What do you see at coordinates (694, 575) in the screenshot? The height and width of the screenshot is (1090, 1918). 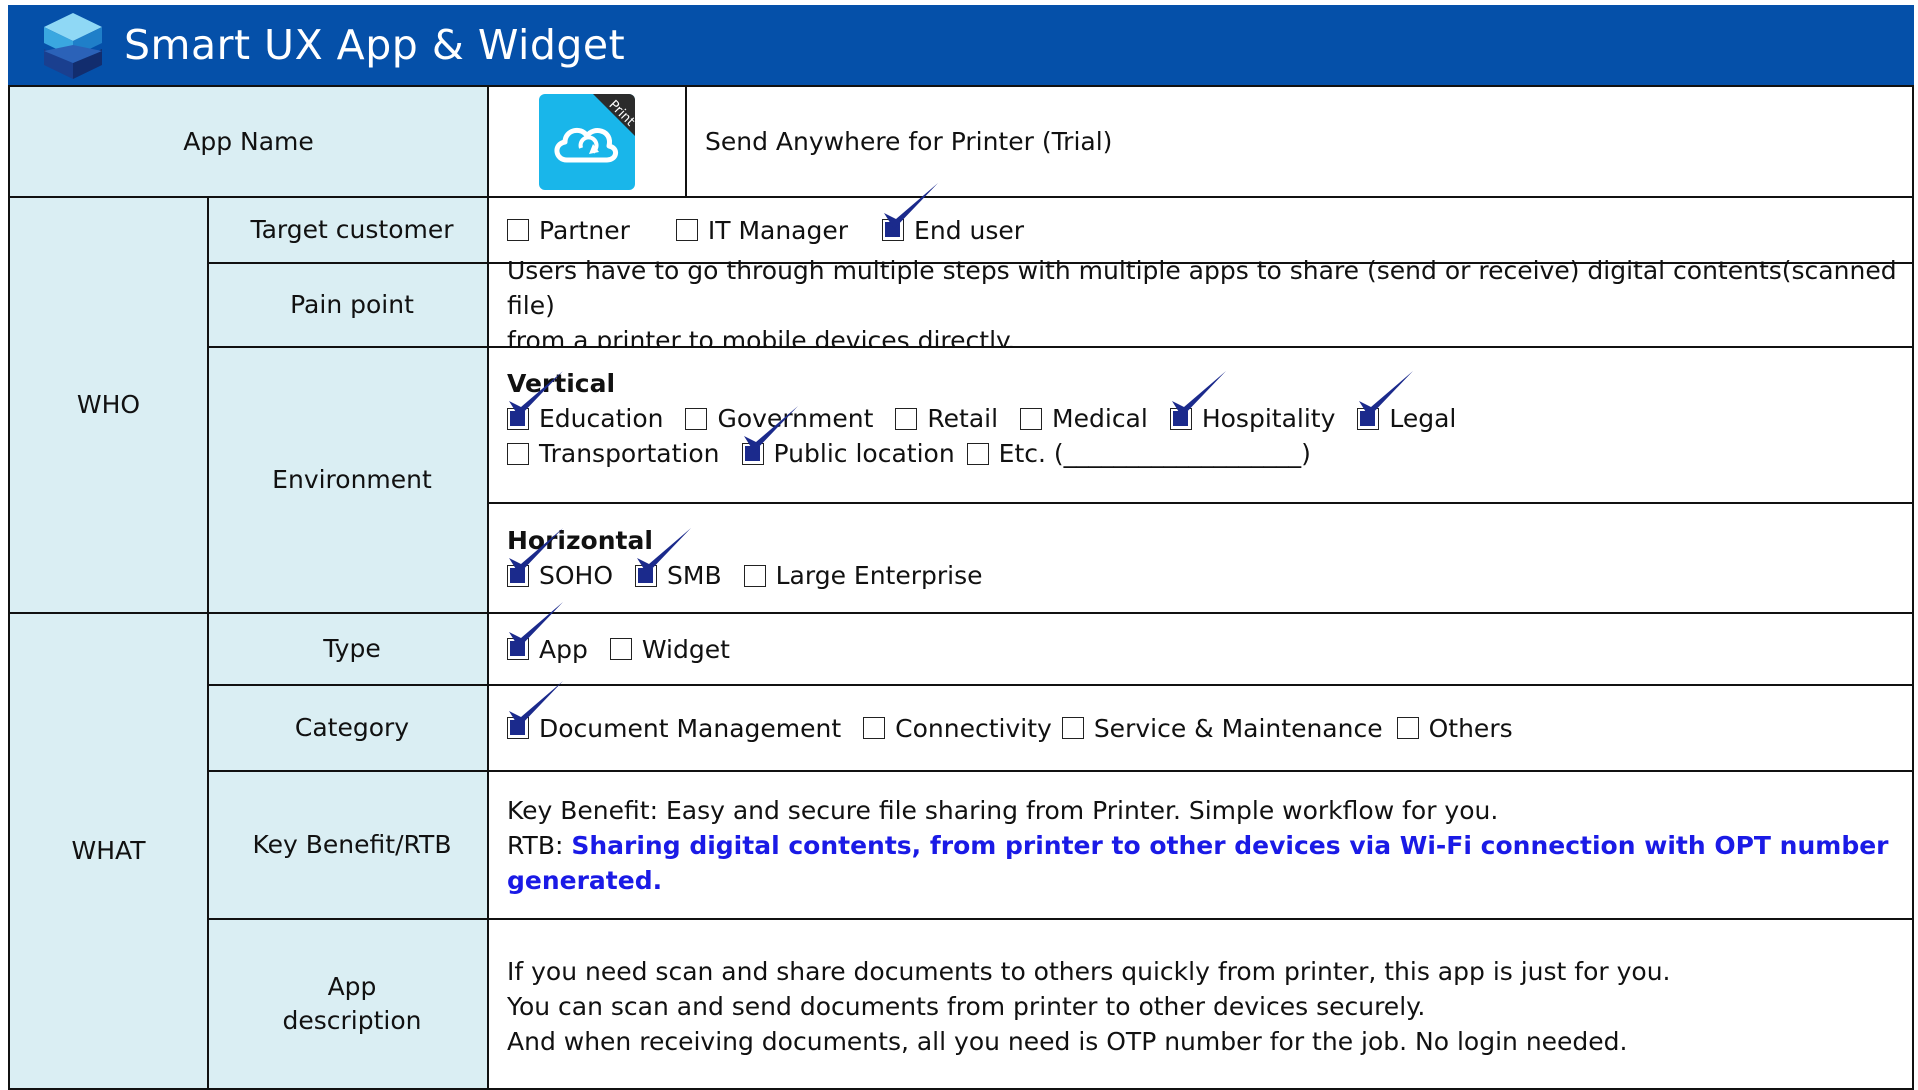 I see `option-label: SMB` at bounding box center [694, 575].